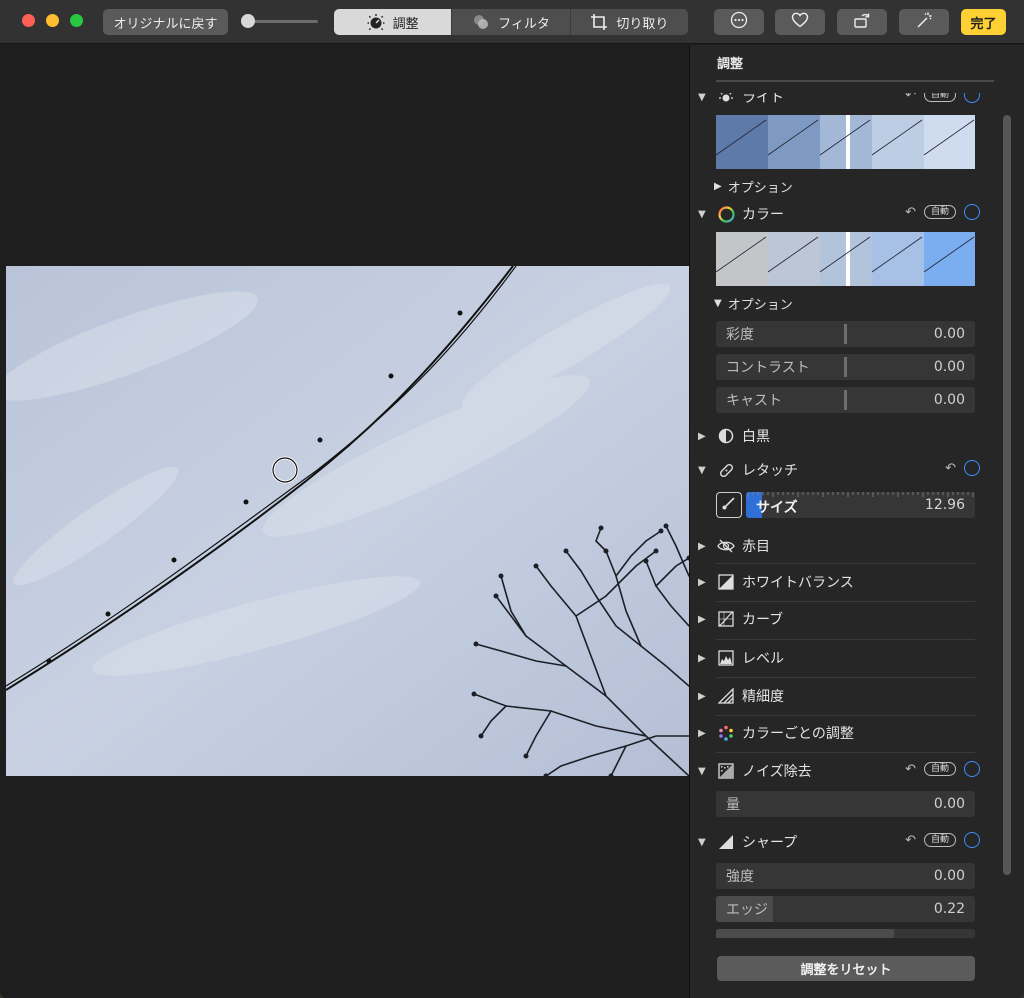  I want to click on color-auto-button: 自動, so click(939, 212).